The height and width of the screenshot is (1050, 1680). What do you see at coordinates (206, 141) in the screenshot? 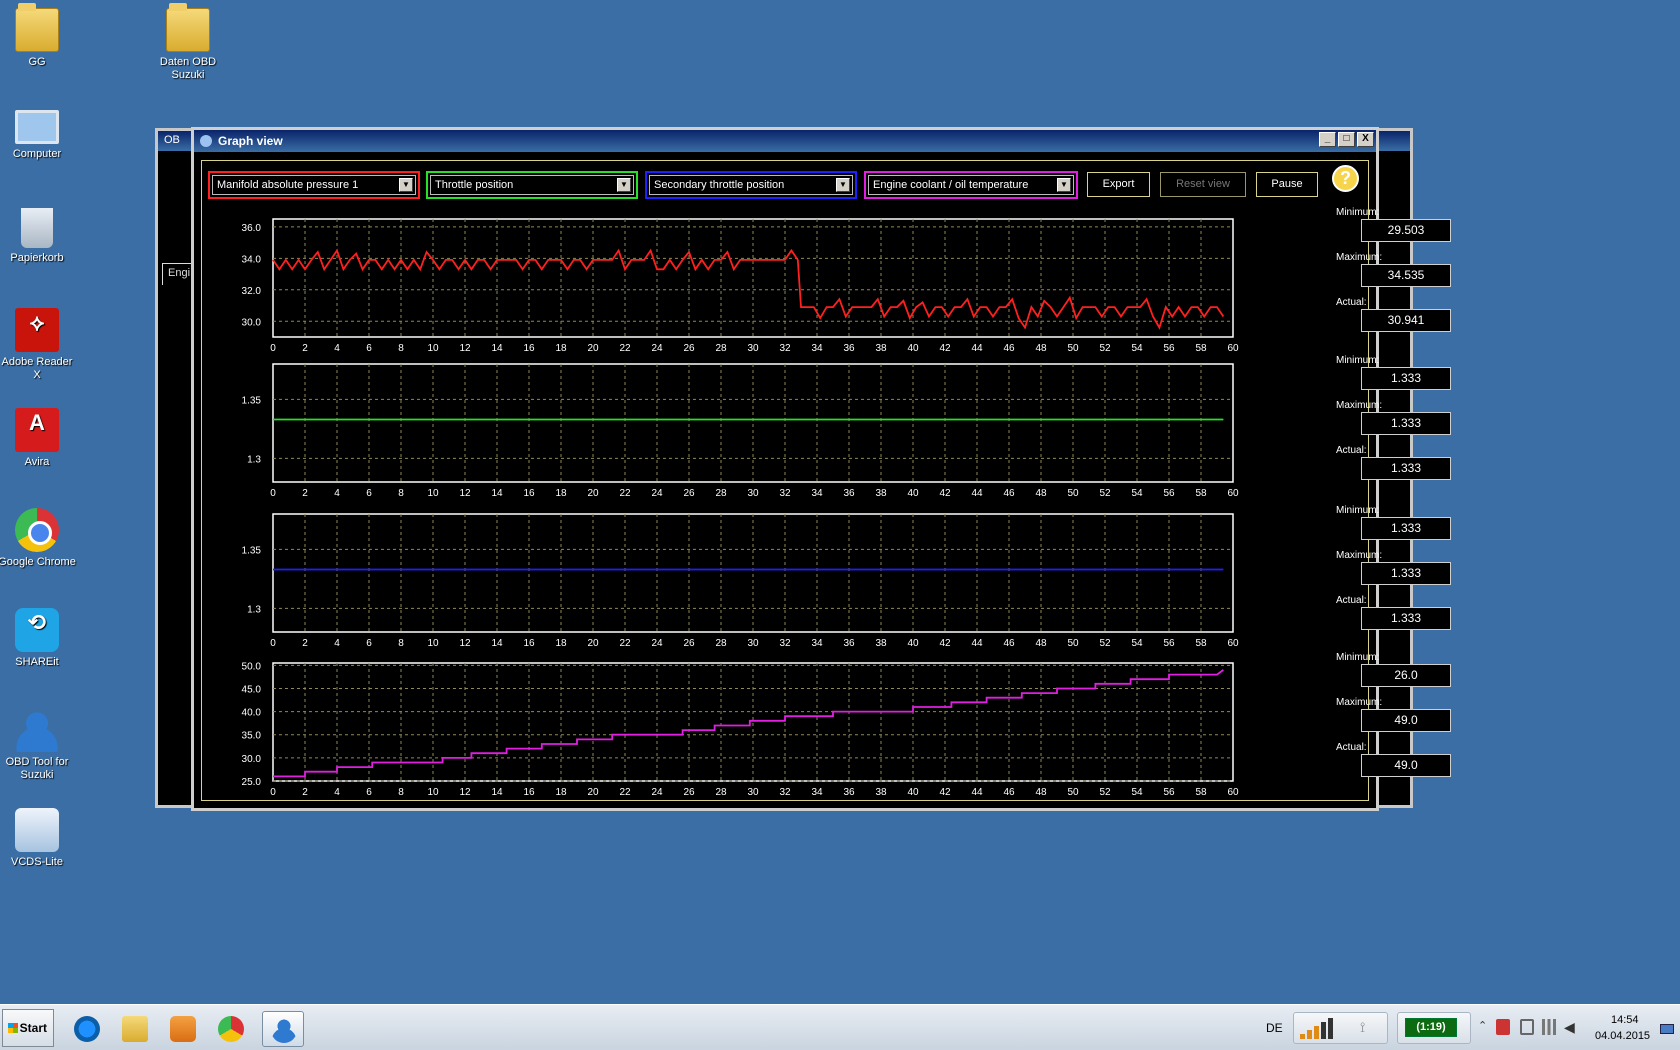
I see `app-icon` at bounding box center [206, 141].